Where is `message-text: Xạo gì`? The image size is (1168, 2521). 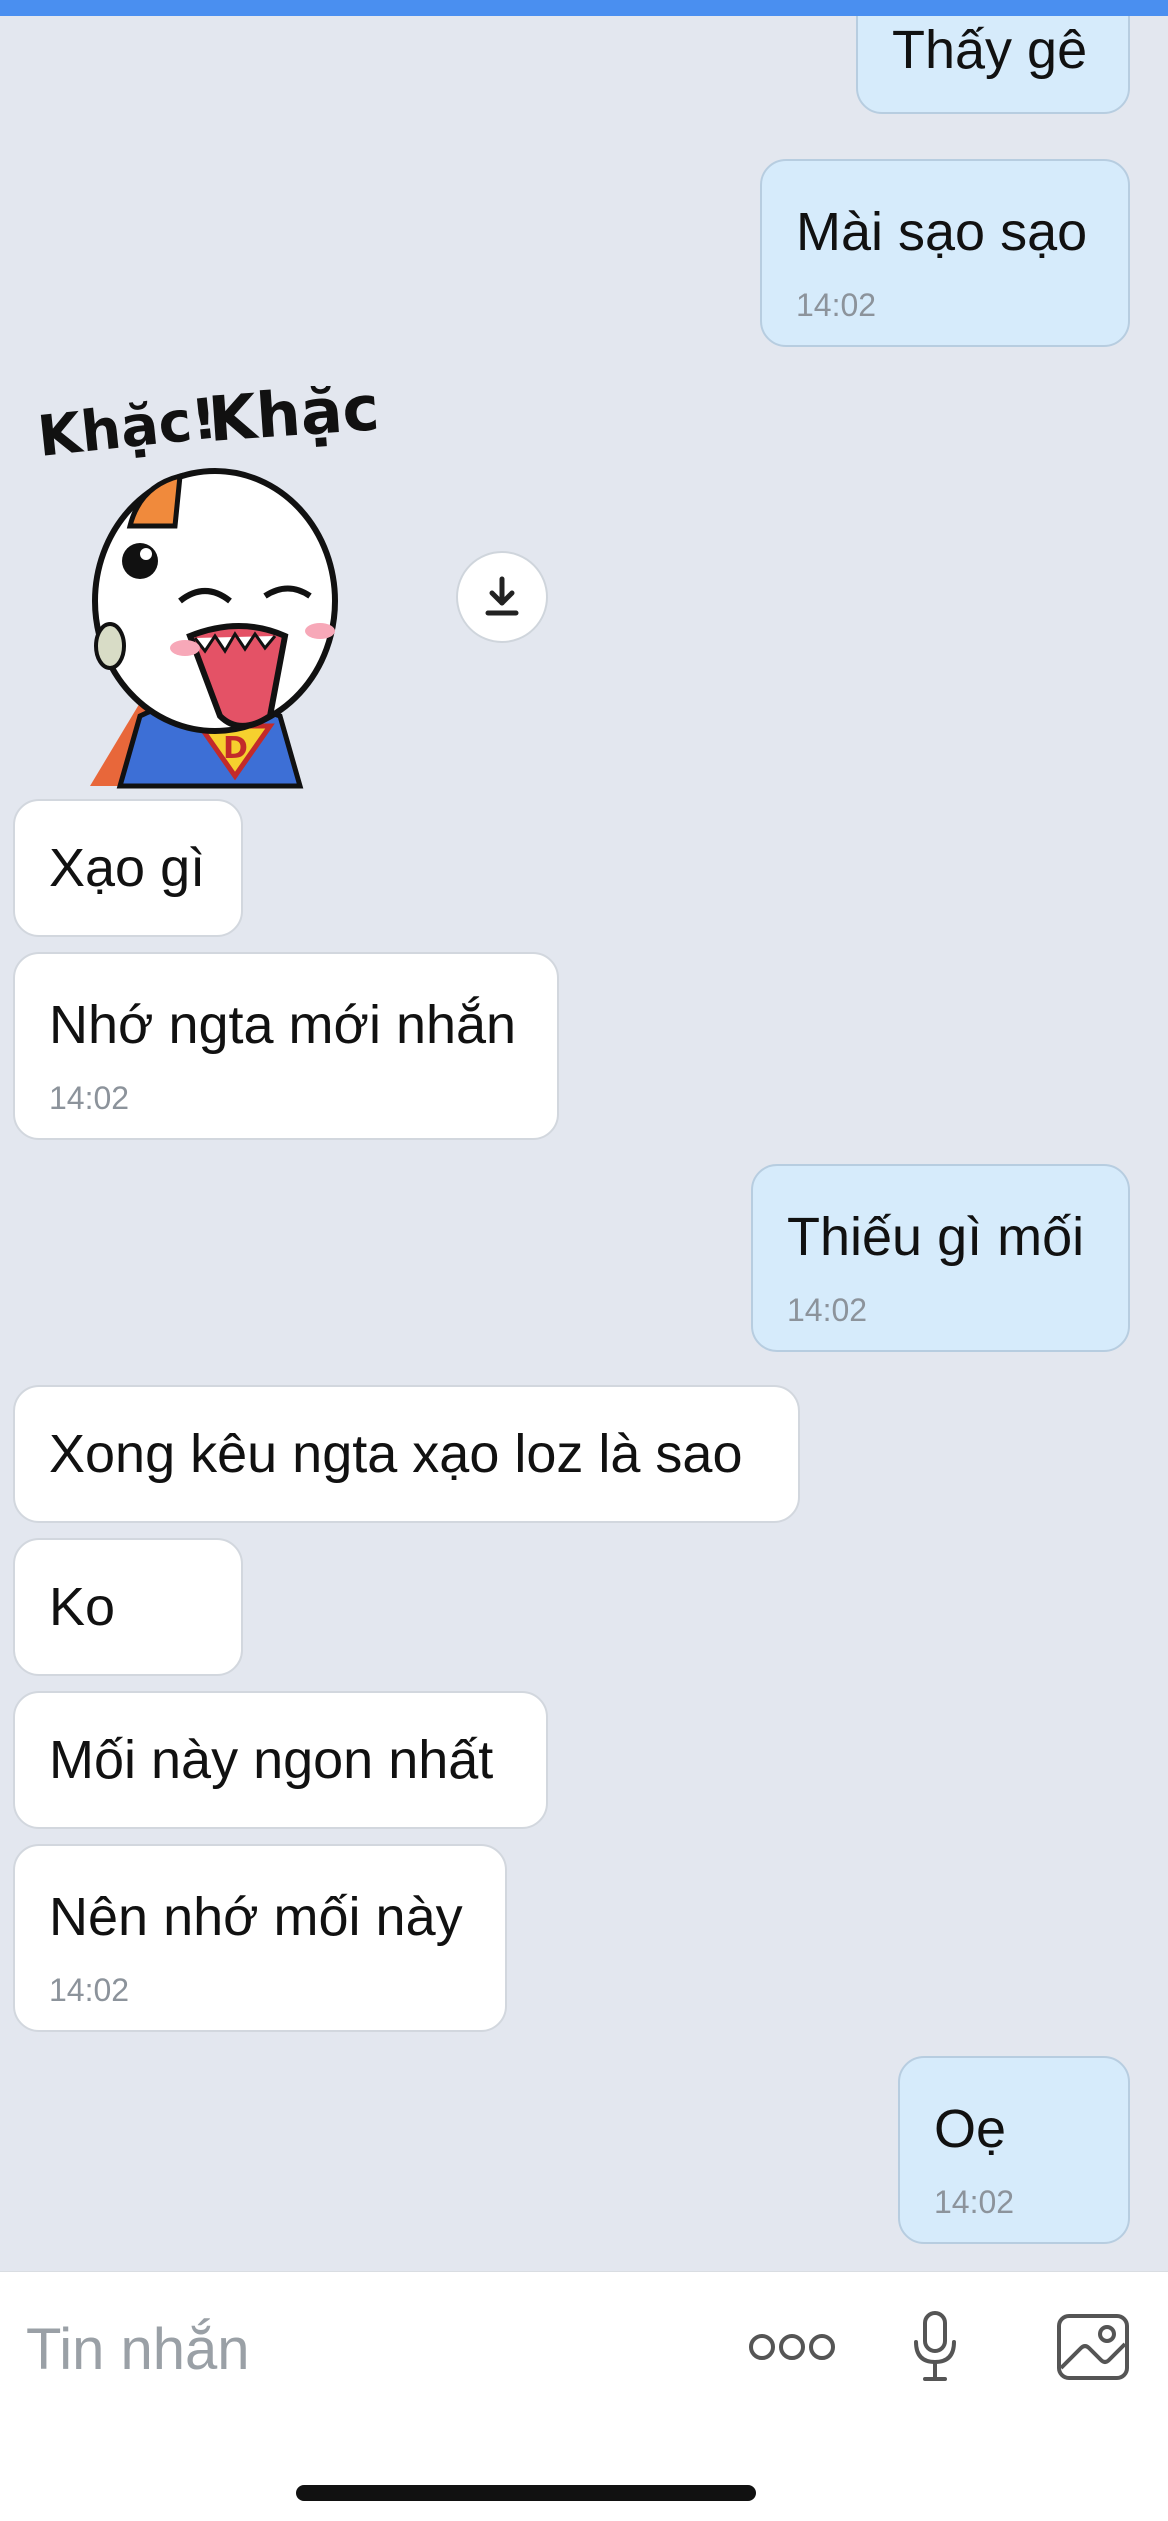
message-text: Xạo gì is located at coordinates (127, 868).